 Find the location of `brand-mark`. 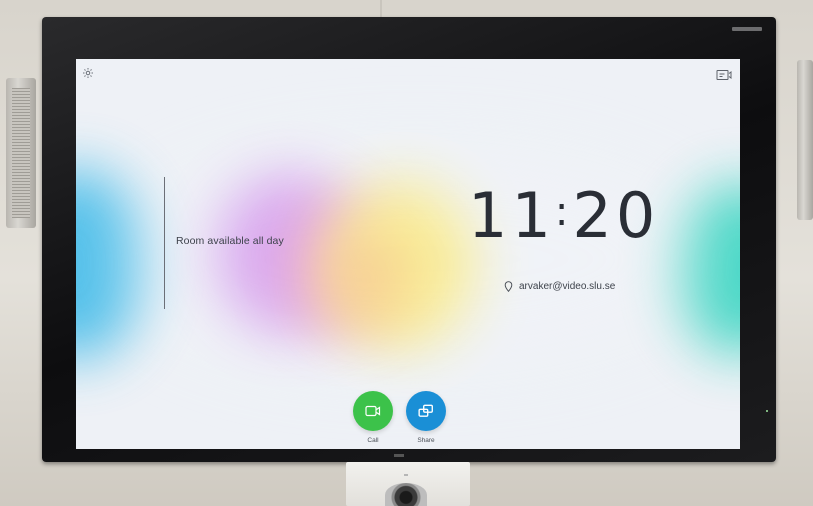

brand-mark is located at coordinates (399, 455).